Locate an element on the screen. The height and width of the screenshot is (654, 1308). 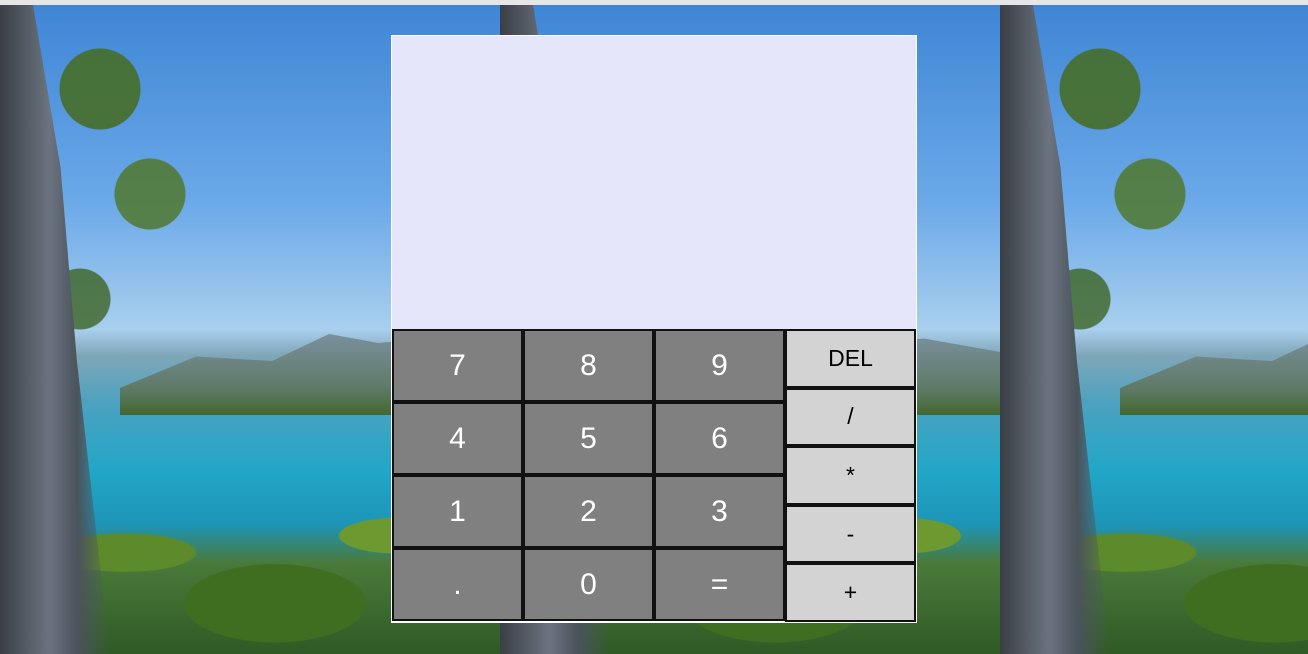
digit-button-9: 9 is located at coordinates (719, 365).